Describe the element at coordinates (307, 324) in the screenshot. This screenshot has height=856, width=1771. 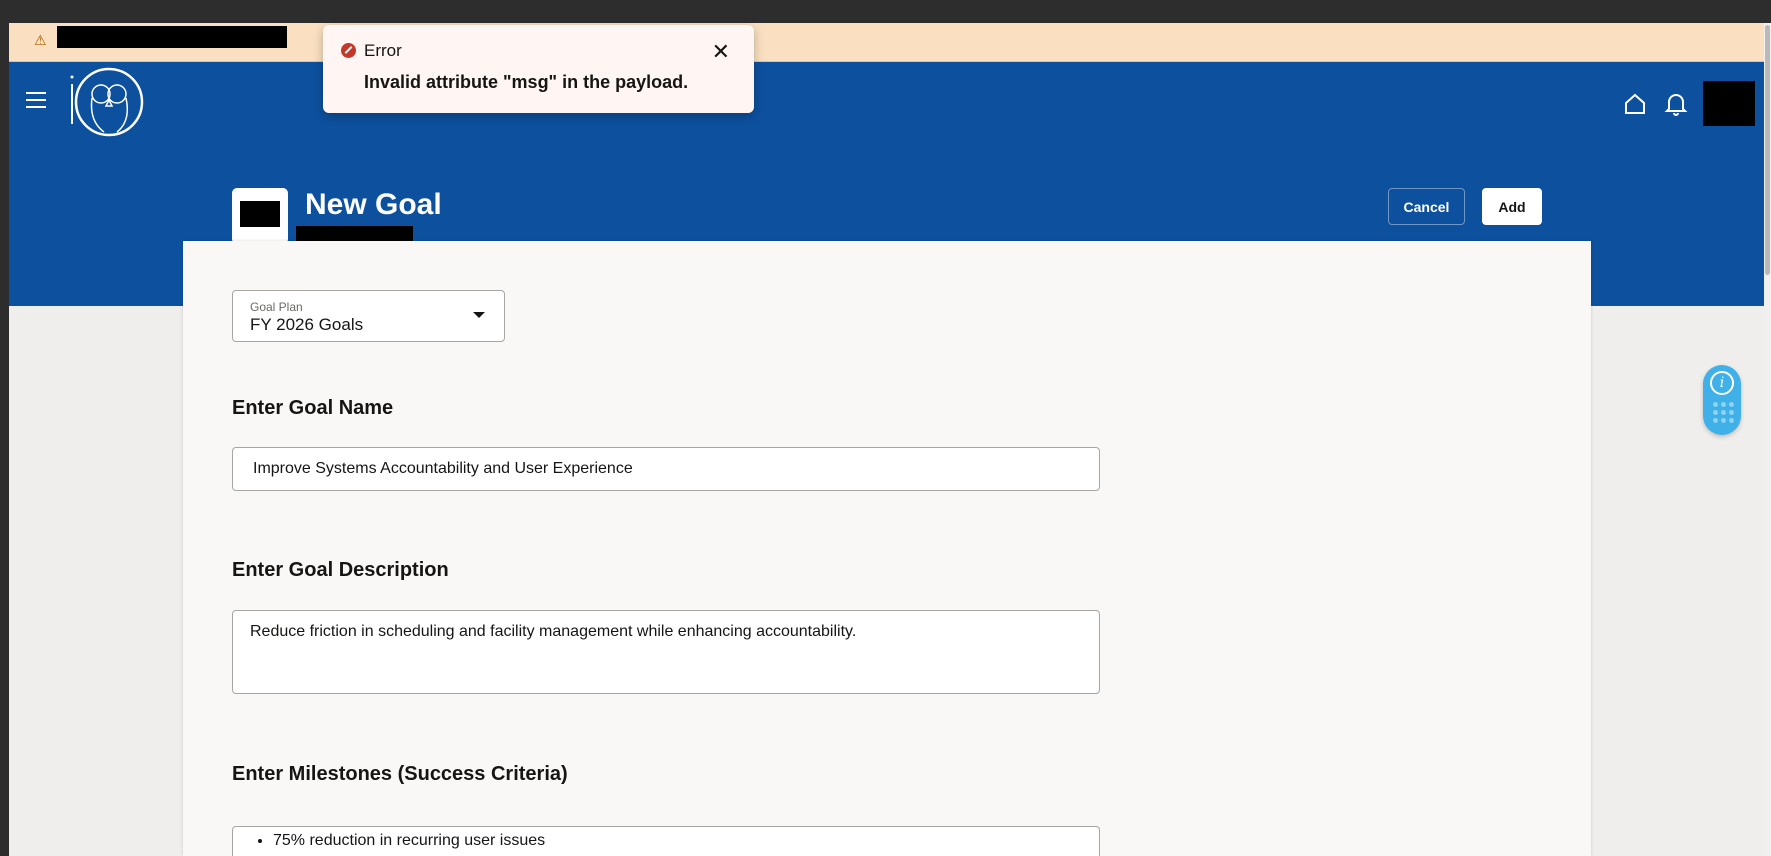
I see `goal-plan-value: FY 2026 Goals` at that location.